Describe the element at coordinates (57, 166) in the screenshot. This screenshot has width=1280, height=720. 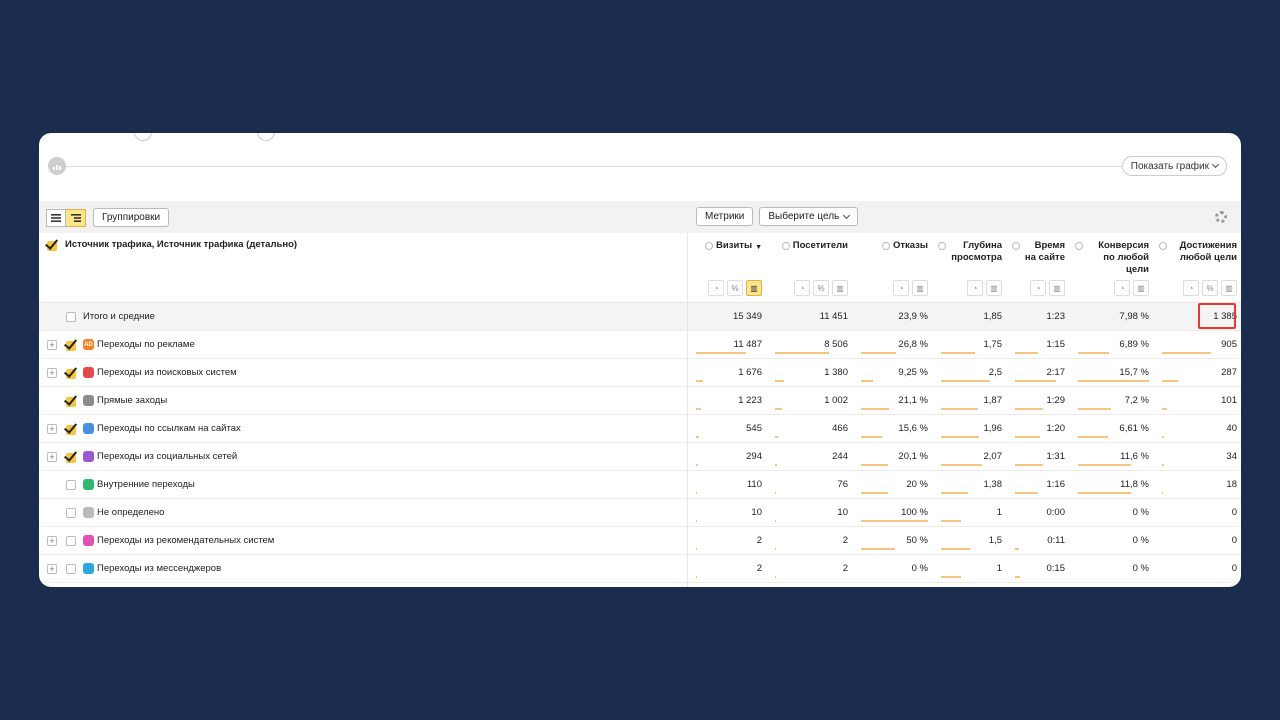
I see `chart-icon` at that location.